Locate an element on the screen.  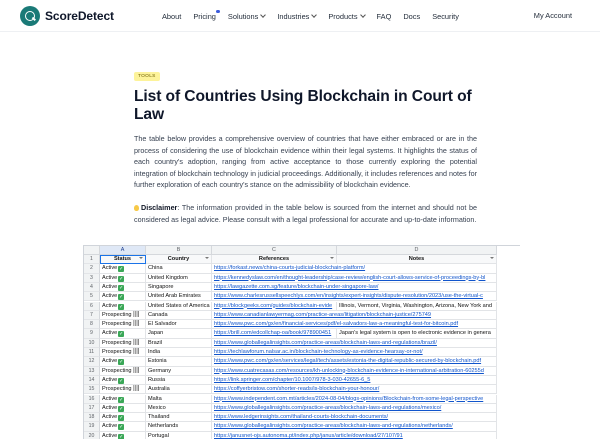
row-number: 1 is located at coordinates (92, 260).